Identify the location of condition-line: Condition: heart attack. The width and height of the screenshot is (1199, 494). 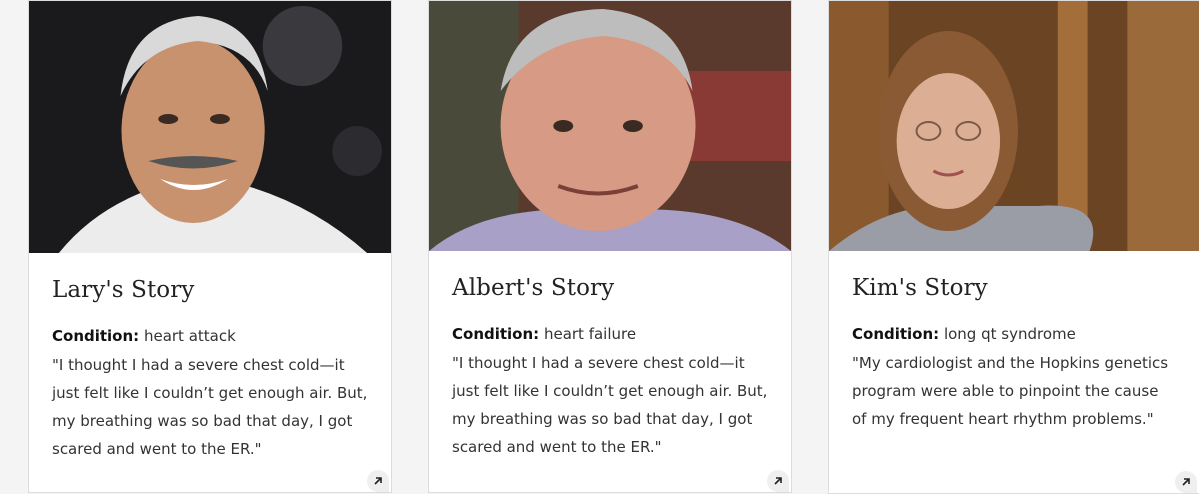
(144, 336).